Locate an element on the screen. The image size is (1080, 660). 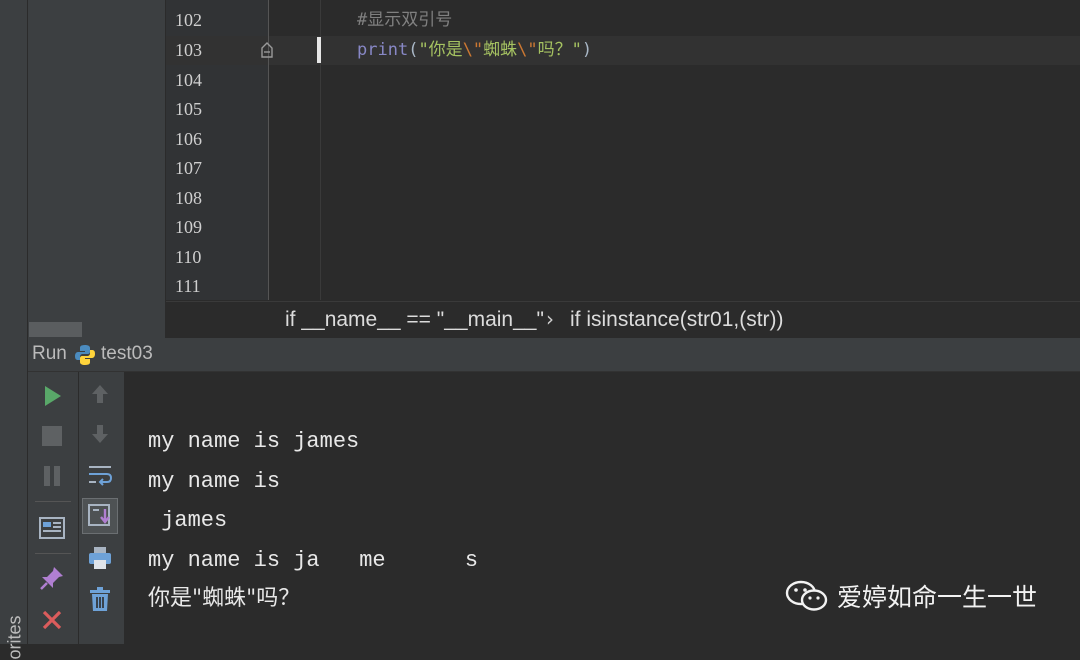
up-arrow-icon is located at coordinates (100, 394).